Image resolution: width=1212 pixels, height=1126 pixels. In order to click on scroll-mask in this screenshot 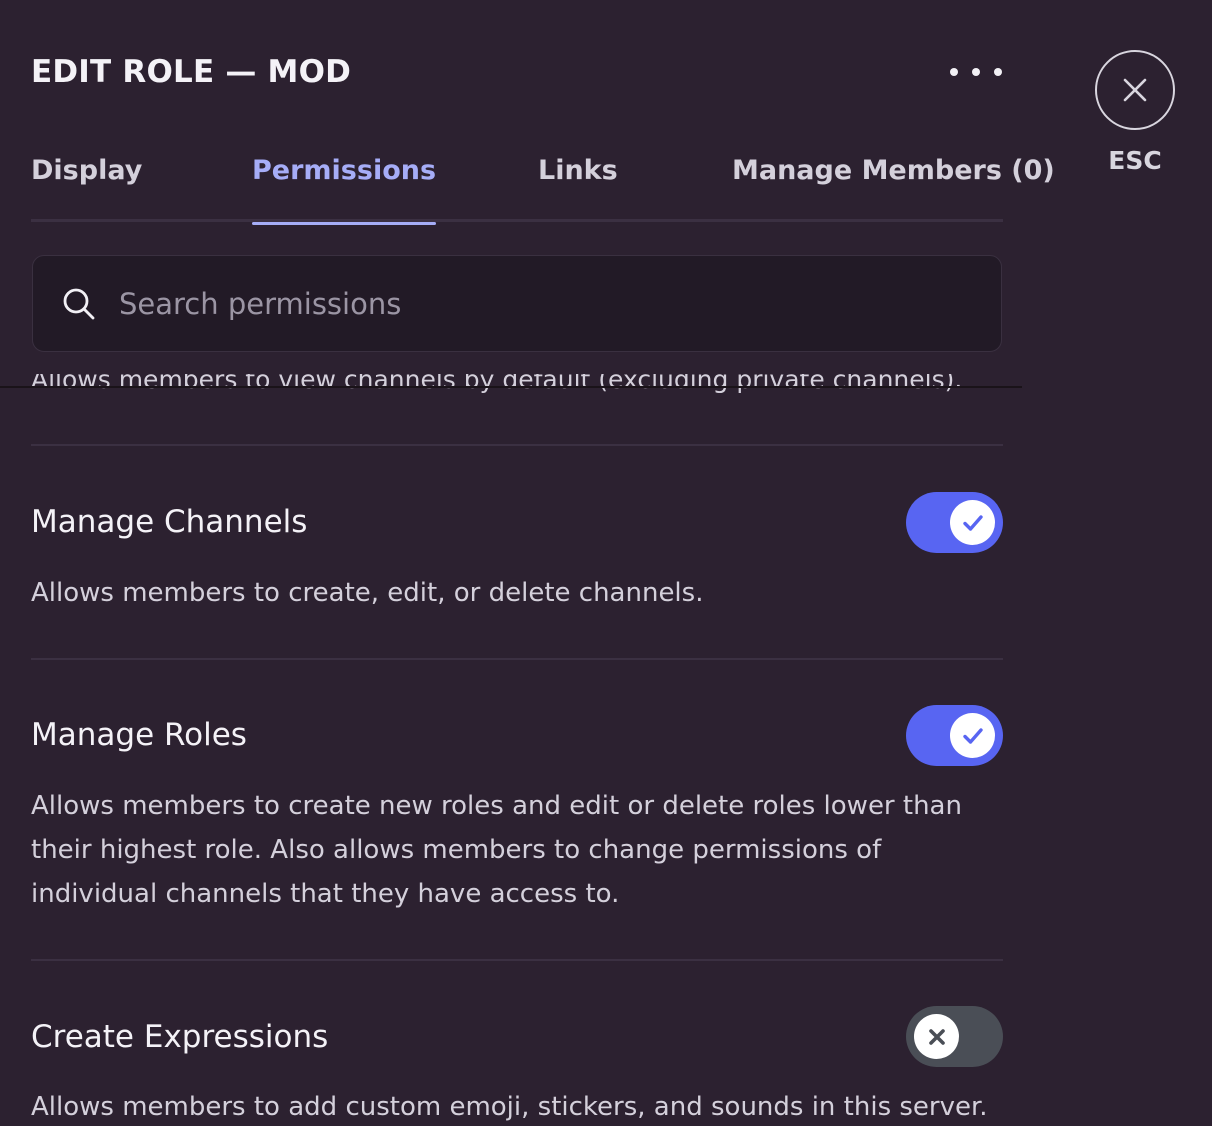, I will do `click(606, 363)`.